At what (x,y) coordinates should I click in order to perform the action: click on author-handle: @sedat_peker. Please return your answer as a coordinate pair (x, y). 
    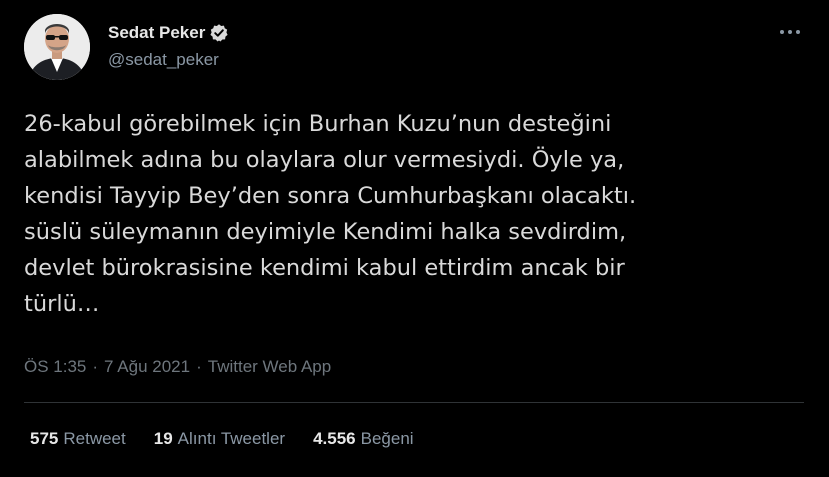
    Looking at the image, I should click on (163, 60).